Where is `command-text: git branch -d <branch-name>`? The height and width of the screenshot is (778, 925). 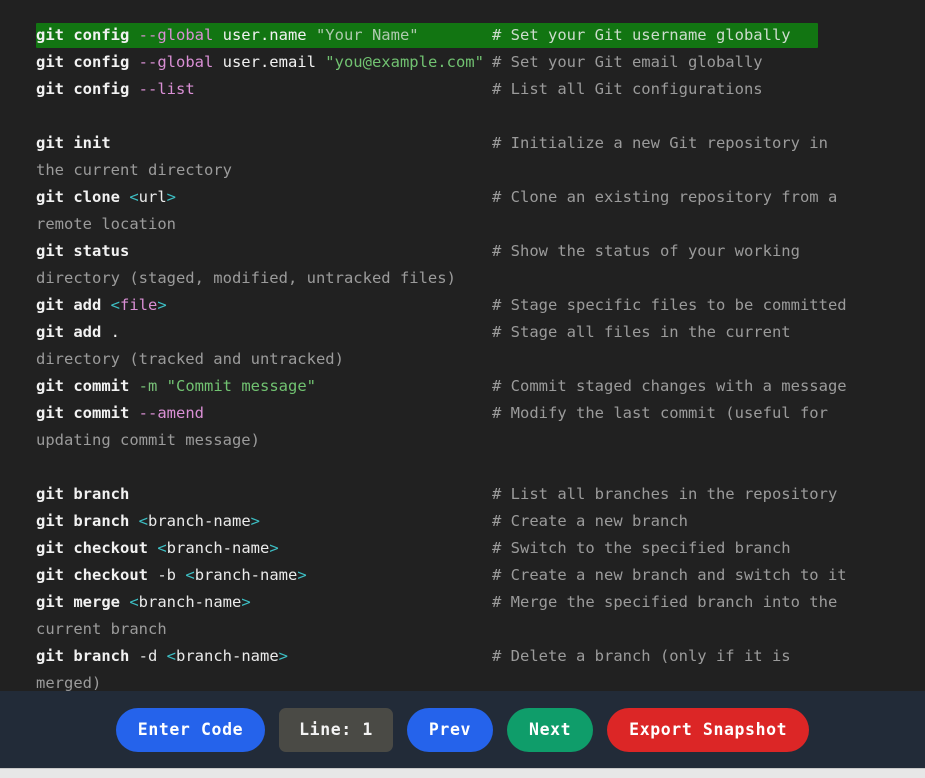
command-text: git branch -d <branch-name> is located at coordinates (264, 656).